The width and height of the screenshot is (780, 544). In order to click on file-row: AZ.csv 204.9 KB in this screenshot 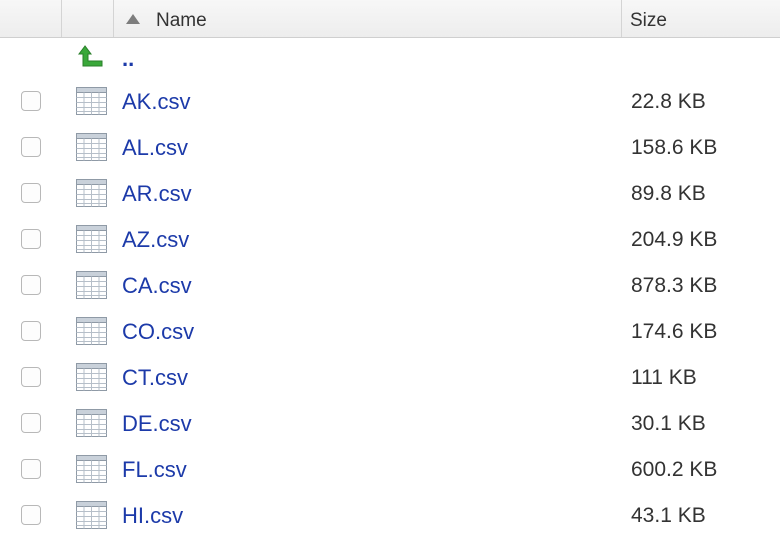, I will do `click(390, 239)`.